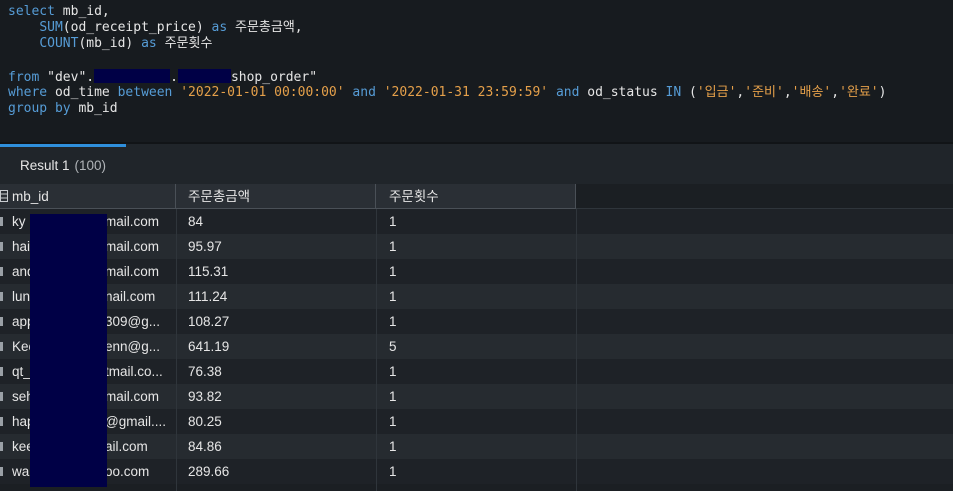  What do you see at coordinates (262, 92) in the screenshot?
I see `string-literal: '2022-01-01 00:00:00'` at bounding box center [262, 92].